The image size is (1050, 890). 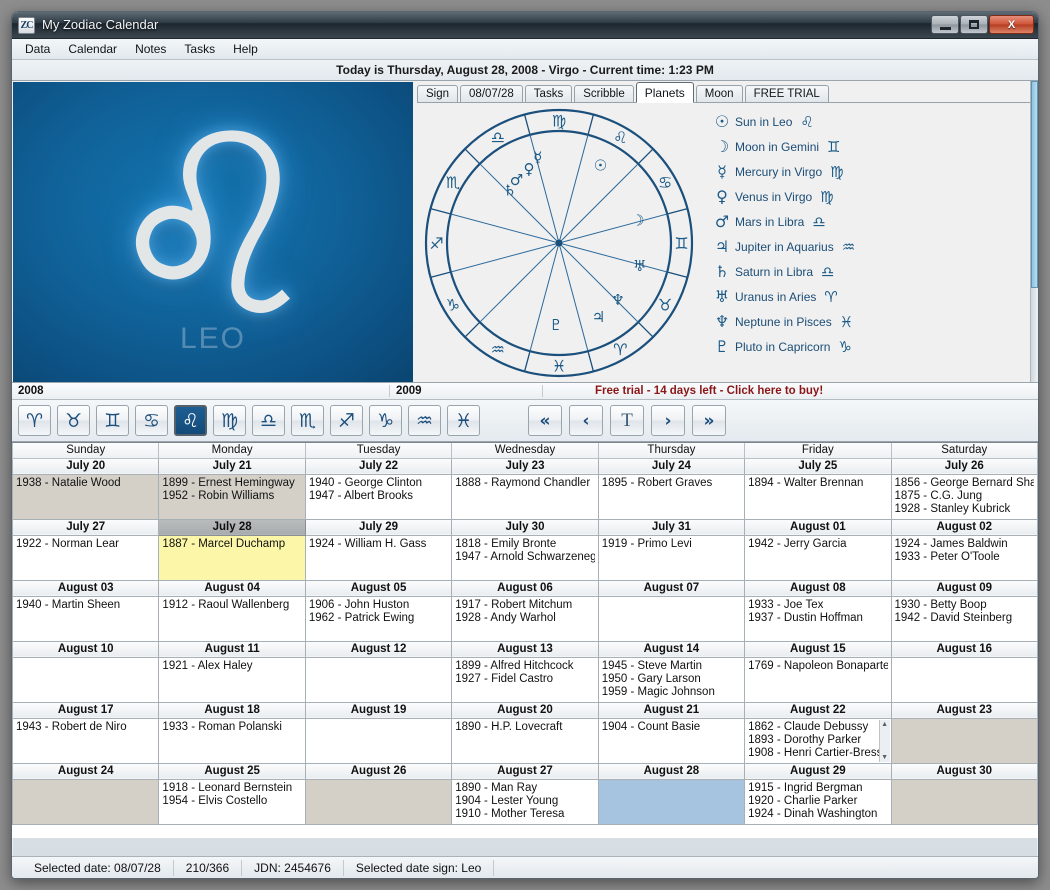 I want to click on tab-scribble: Scribble, so click(x=604, y=94).